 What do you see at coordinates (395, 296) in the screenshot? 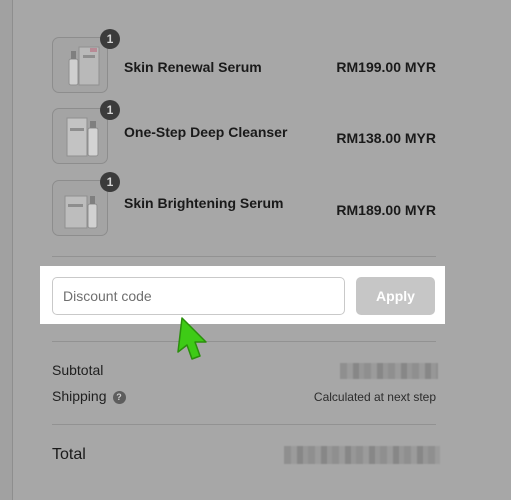
I see `apply-discount-button: Apply` at bounding box center [395, 296].